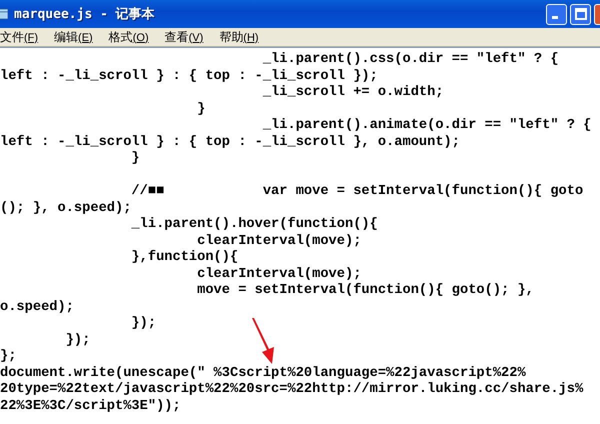 Image resolution: width=600 pixels, height=424 pixels. What do you see at coordinates (263, 341) in the screenshot?
I see `arrow-annotation` at bounding box center [263, 341].